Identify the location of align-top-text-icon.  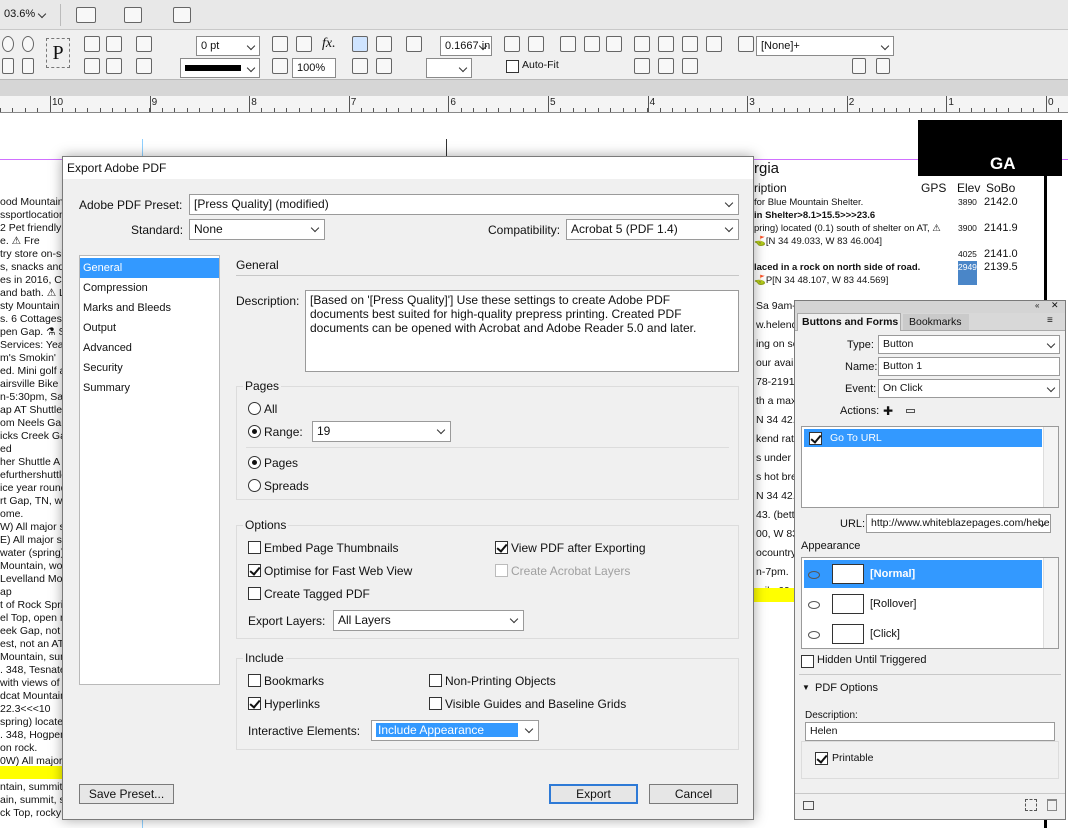
(360, 44).